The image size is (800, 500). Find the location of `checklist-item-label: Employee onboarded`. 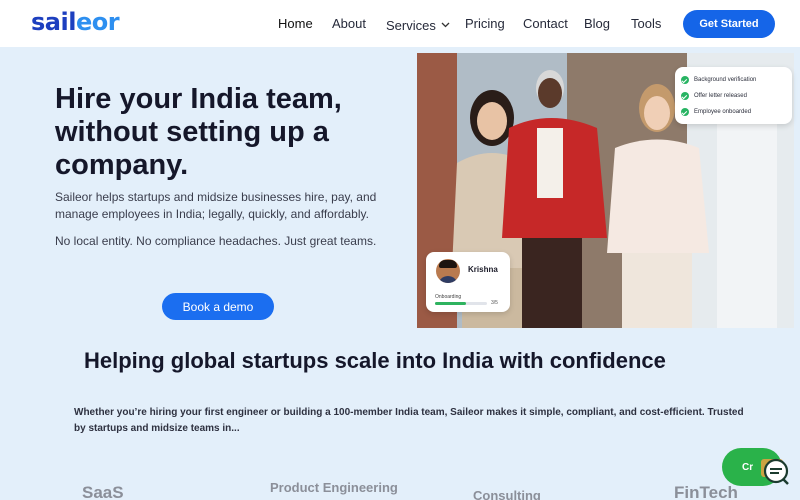

checklist-item-label: Employee onboarded is located at coordinates (723, 112).